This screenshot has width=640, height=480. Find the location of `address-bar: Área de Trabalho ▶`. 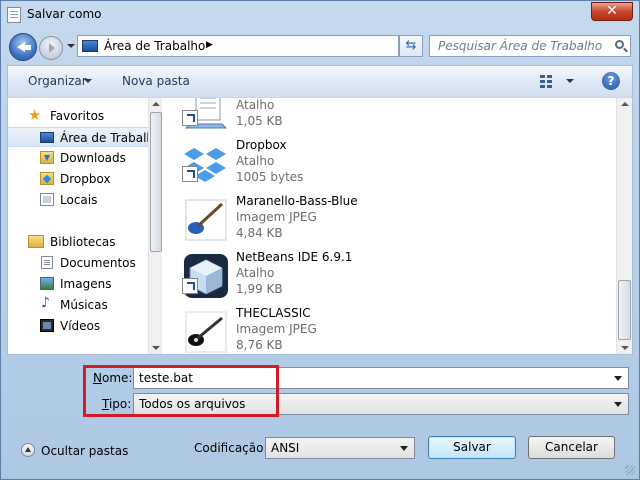

address-bar: Área de Trabalho ▶ is located at coordinates (273, 46).